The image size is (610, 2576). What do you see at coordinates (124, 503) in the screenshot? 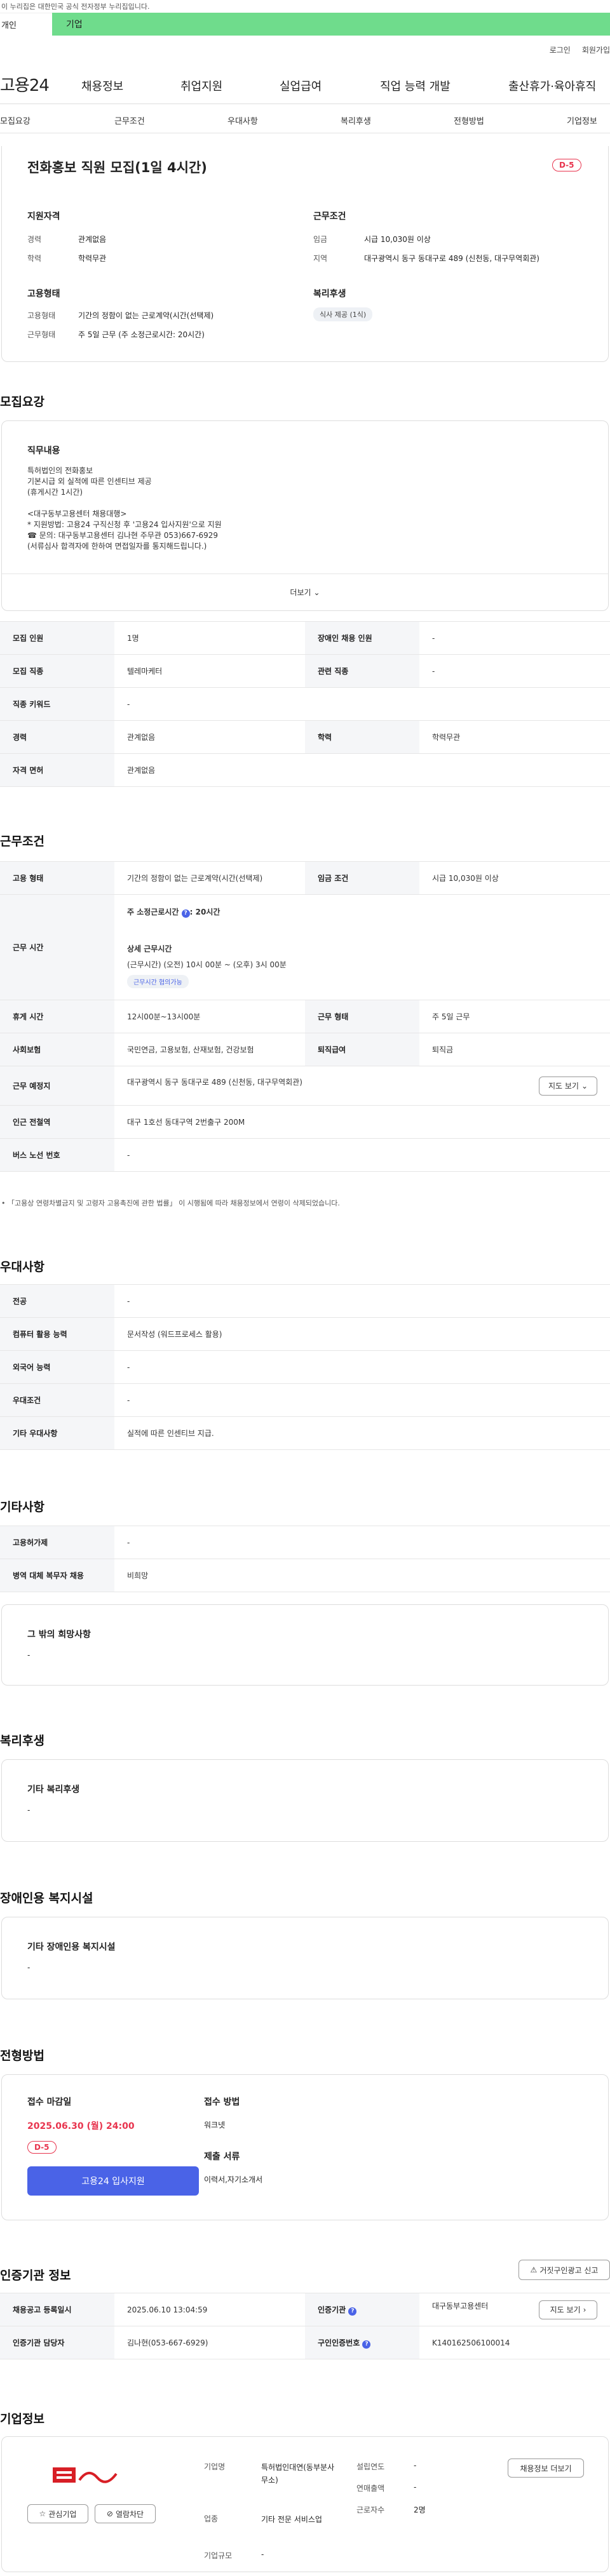
I see `job-desc-line` at bounding box center [124, 503].